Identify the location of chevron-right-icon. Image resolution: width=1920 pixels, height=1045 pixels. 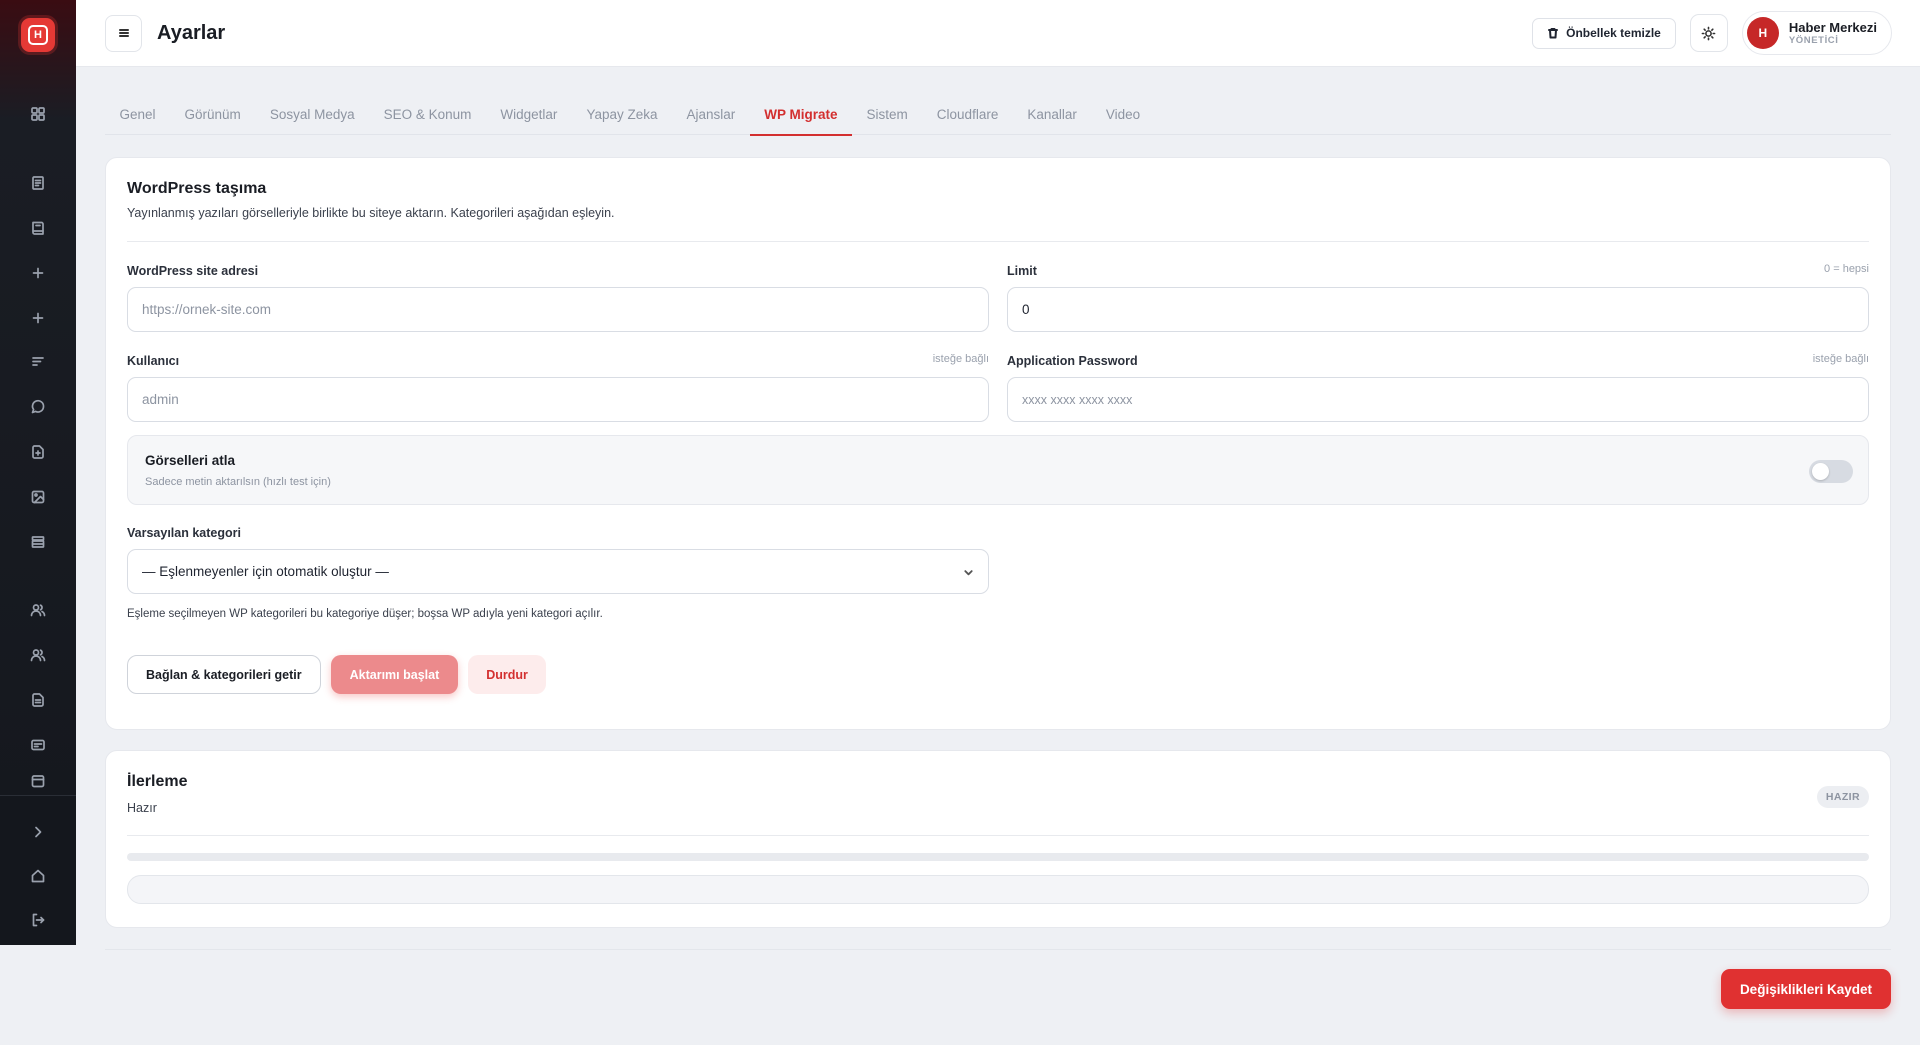
(38, 832).